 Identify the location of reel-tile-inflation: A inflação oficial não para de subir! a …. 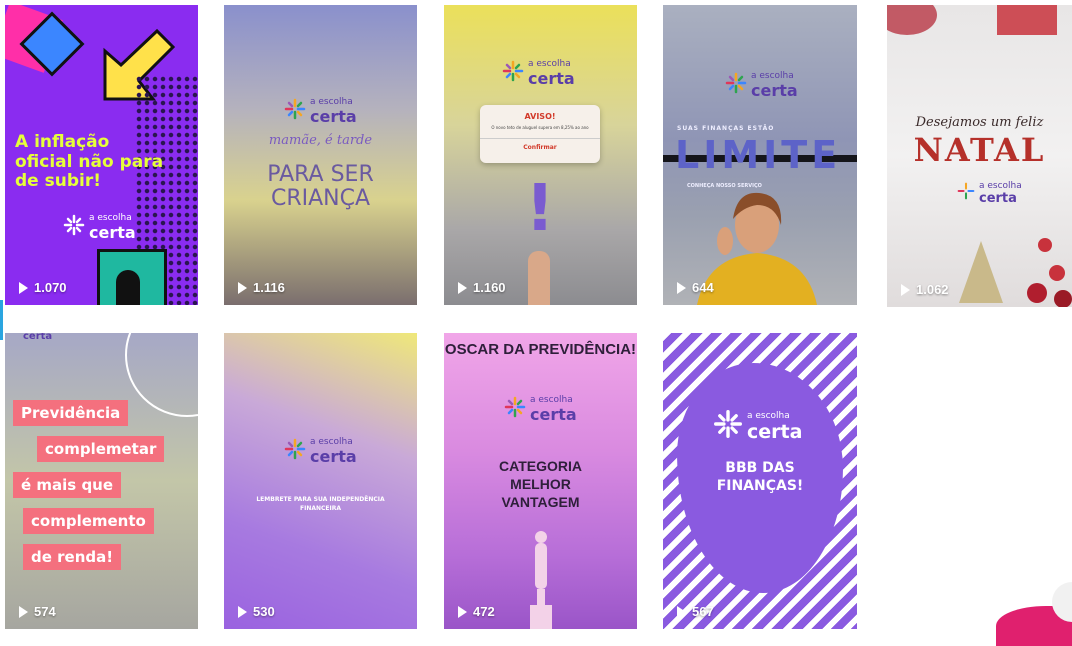
(101, 155).